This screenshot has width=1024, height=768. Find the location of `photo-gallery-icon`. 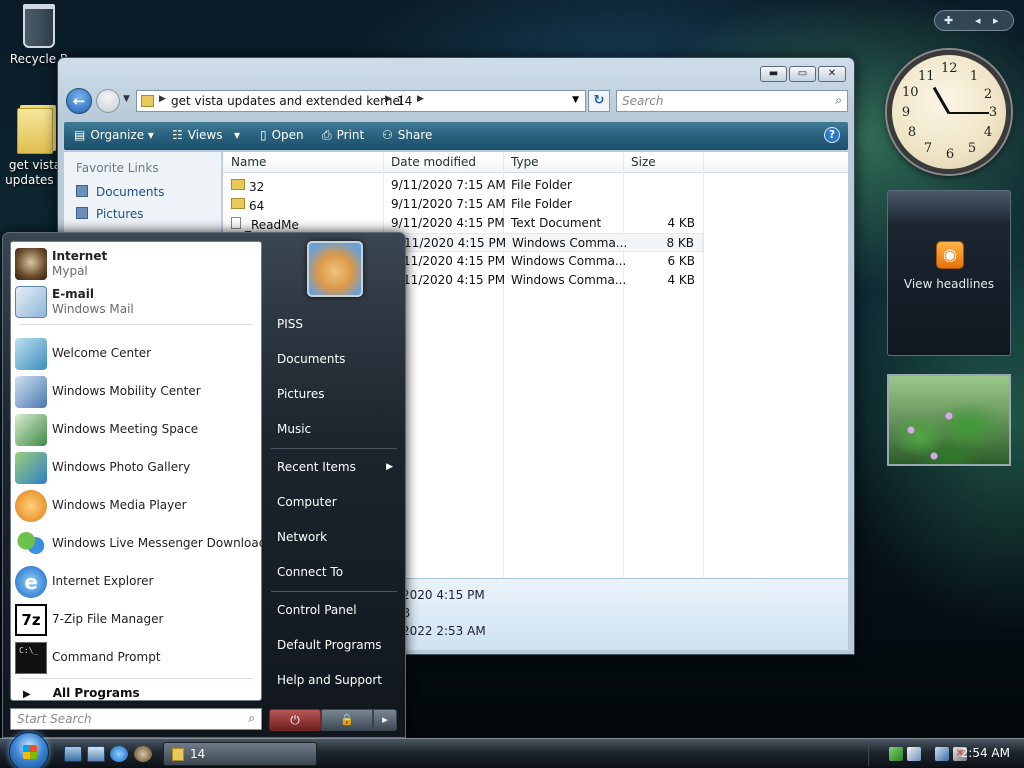

photo-gallery-icon is located at coordinates (31, 468).